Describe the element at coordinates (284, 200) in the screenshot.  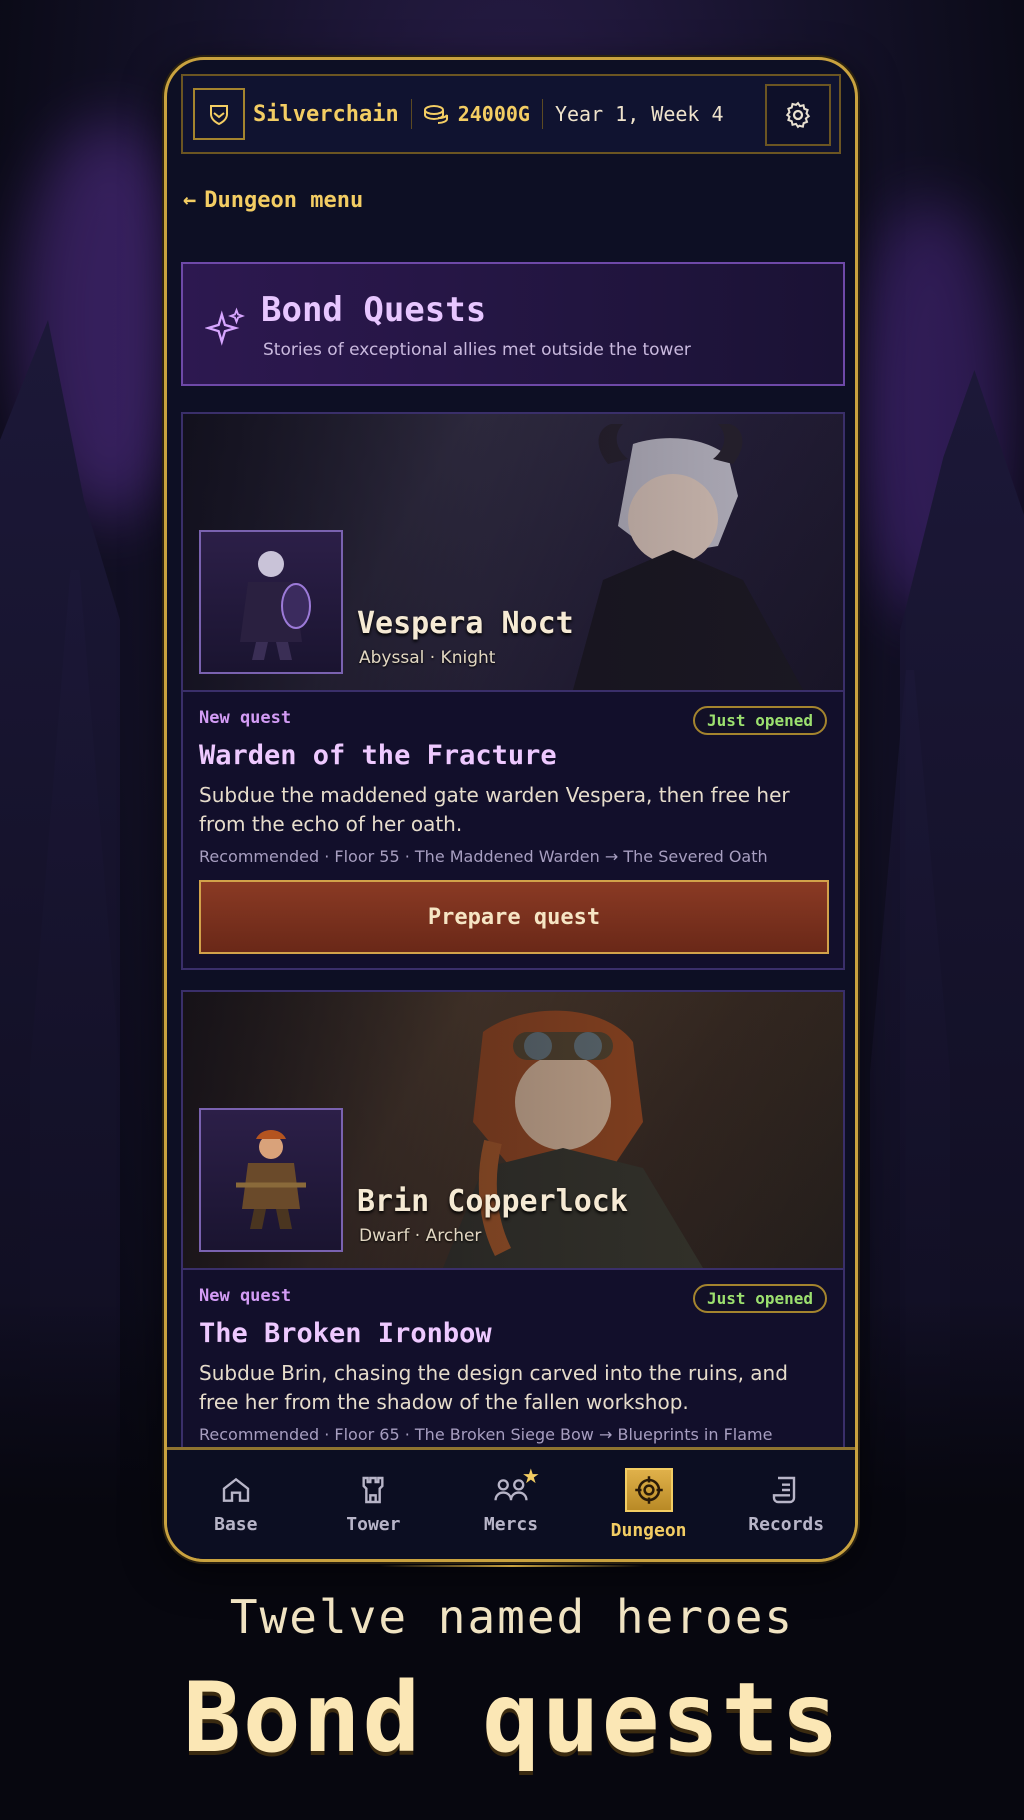
I see `back-label: Dungeon menu` at that location.